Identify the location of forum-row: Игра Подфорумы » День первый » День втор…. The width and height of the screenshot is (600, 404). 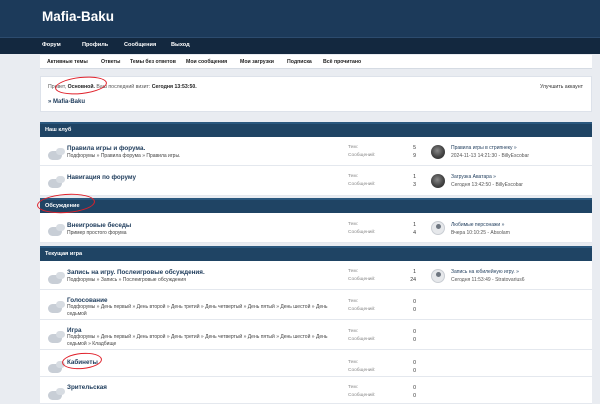
(316, 335).